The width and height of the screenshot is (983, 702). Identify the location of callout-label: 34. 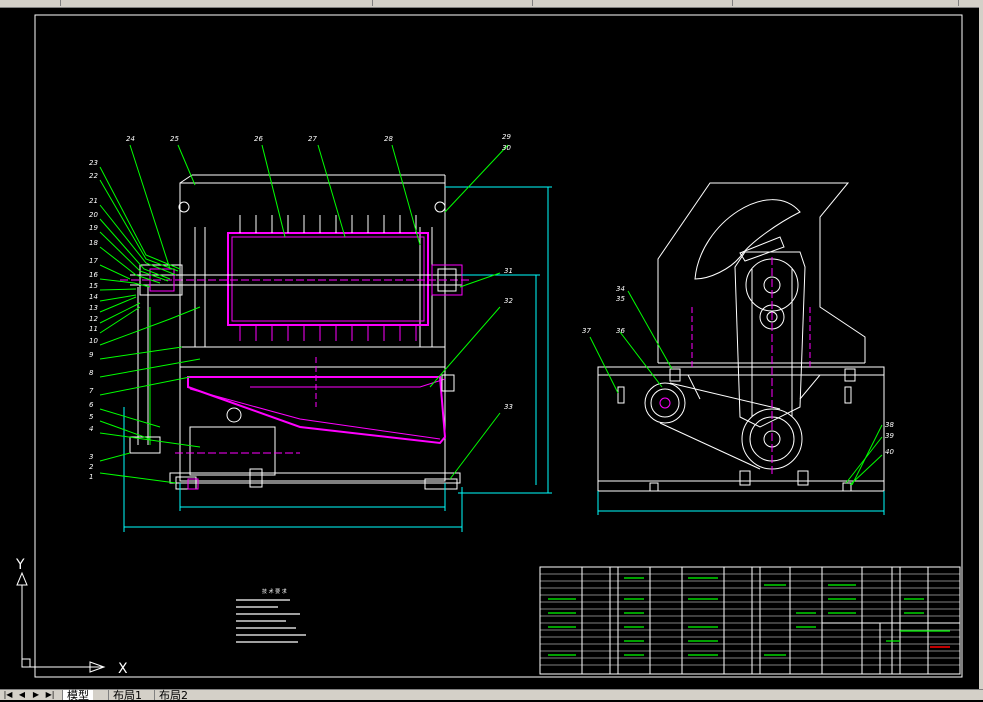
(620, 289).